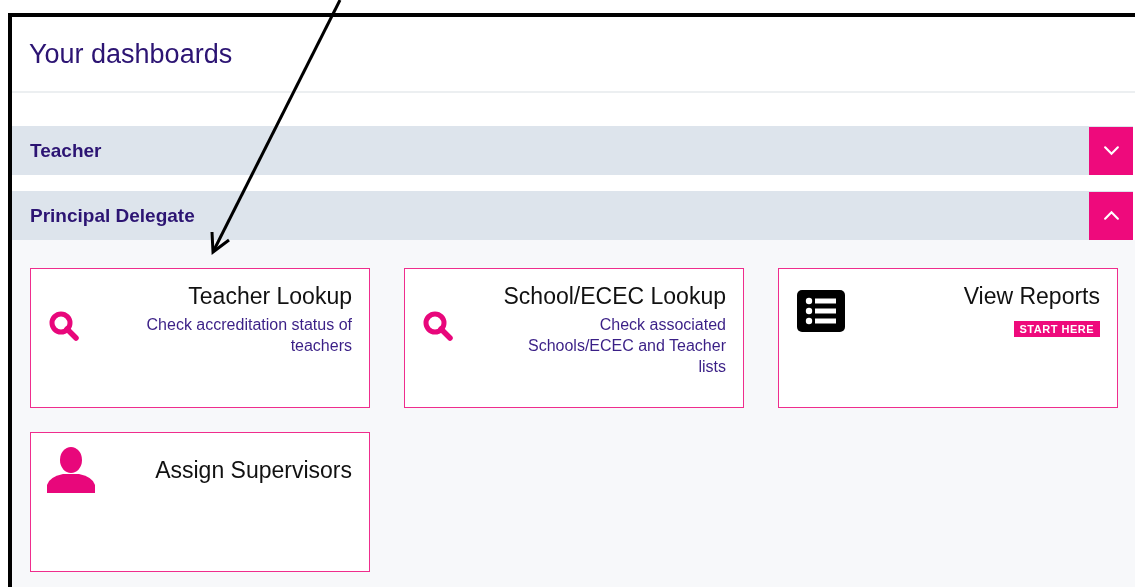 This screenshot has width=1135, height=587. I want to click on start-here-tag: START HERE, so click(1056, 329).